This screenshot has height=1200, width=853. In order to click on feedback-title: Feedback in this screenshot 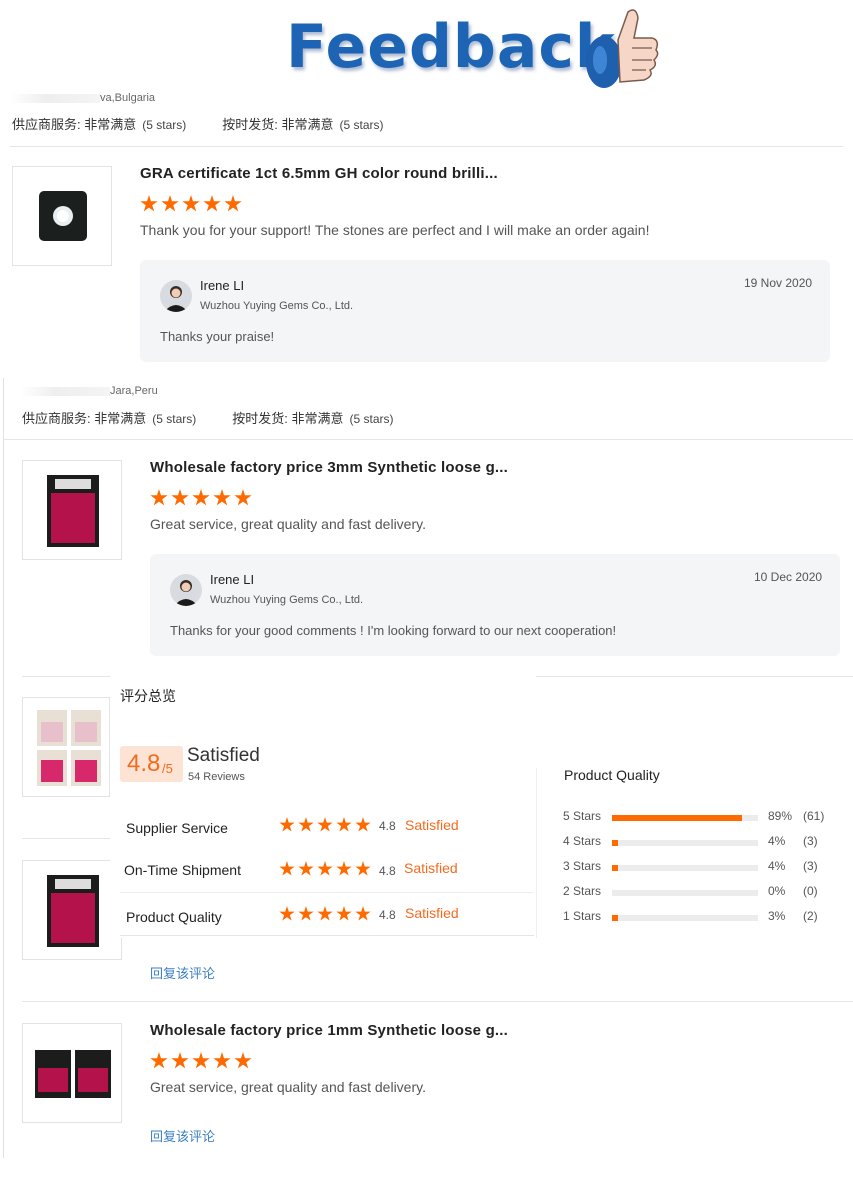, I will do `click(451, 47)`.